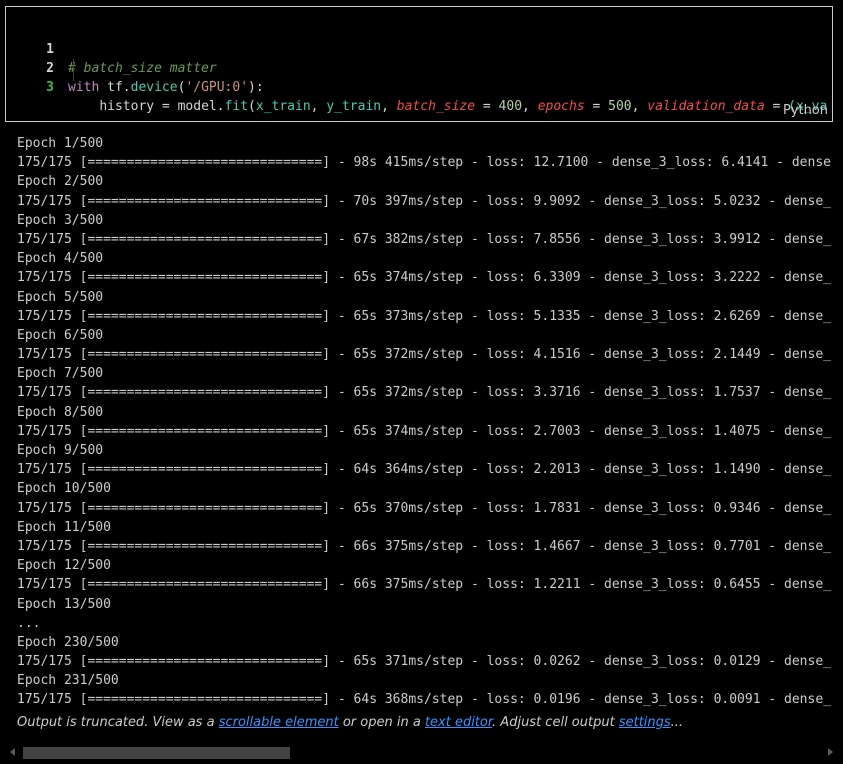 The image size is (843, 764). I want to click on code-line-2: 2 with tf.device('/GPU:0'):, so click(419, 67).